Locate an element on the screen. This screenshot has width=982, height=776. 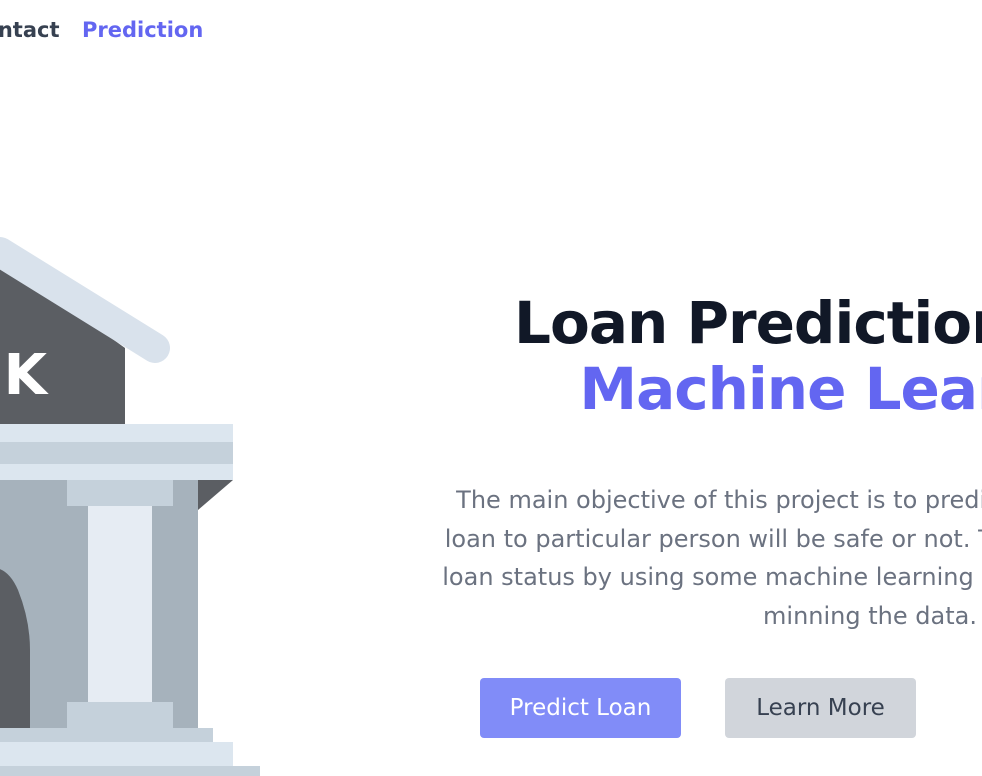
bank-column-capital is located at coordinates (120, 493).